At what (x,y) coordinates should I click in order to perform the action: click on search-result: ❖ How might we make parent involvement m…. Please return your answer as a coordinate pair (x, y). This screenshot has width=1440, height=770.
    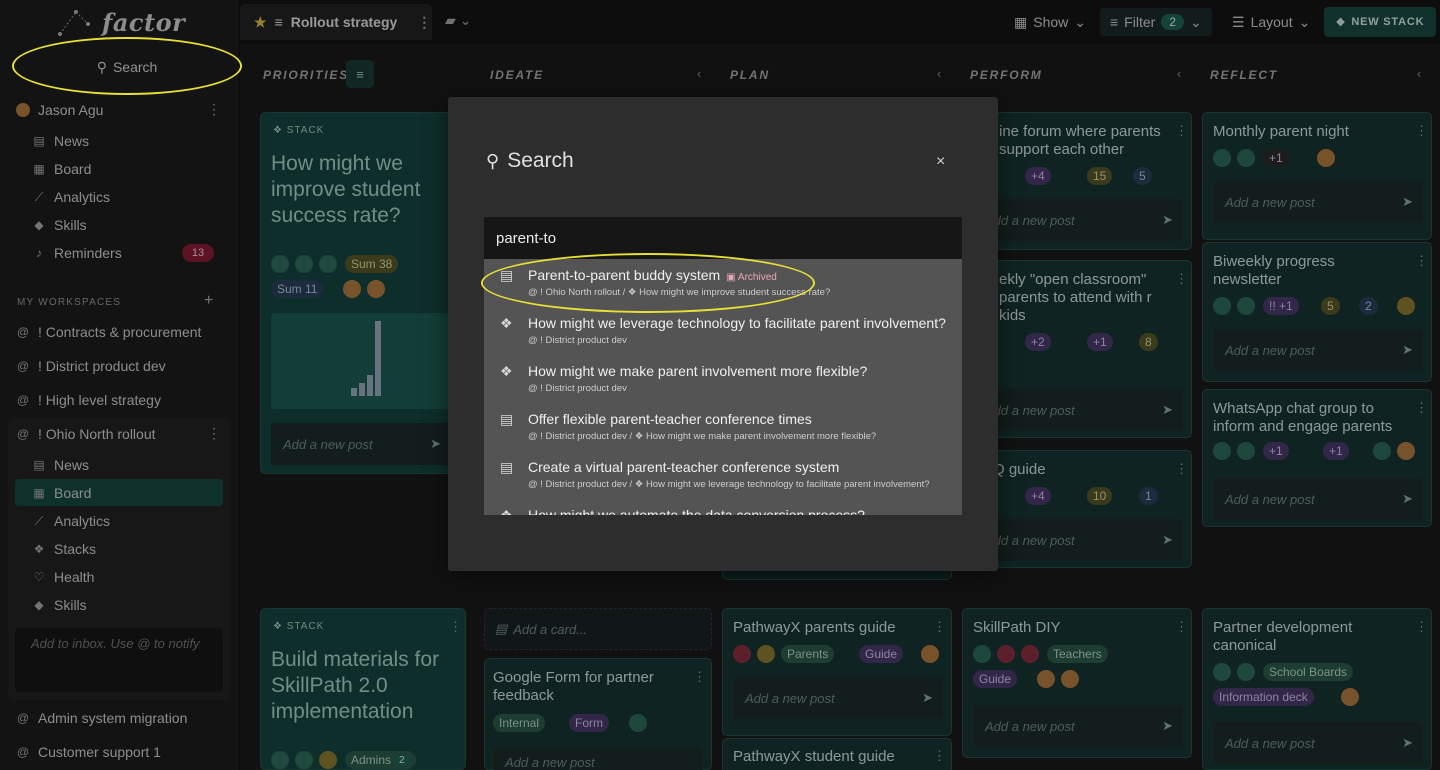
    Looking at the image, I should click on (723, 379).